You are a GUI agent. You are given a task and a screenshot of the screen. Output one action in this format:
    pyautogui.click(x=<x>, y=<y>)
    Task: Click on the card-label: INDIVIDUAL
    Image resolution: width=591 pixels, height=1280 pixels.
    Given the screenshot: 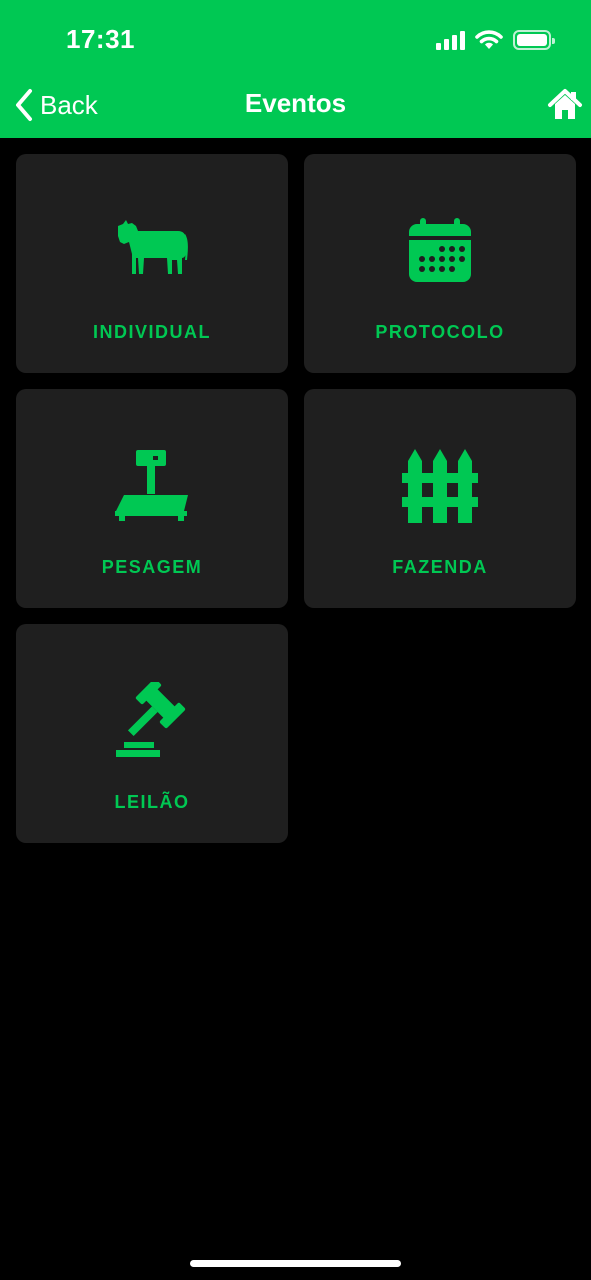 What is the action you would take?
    pyautogui.click(x=152, y=332)
    